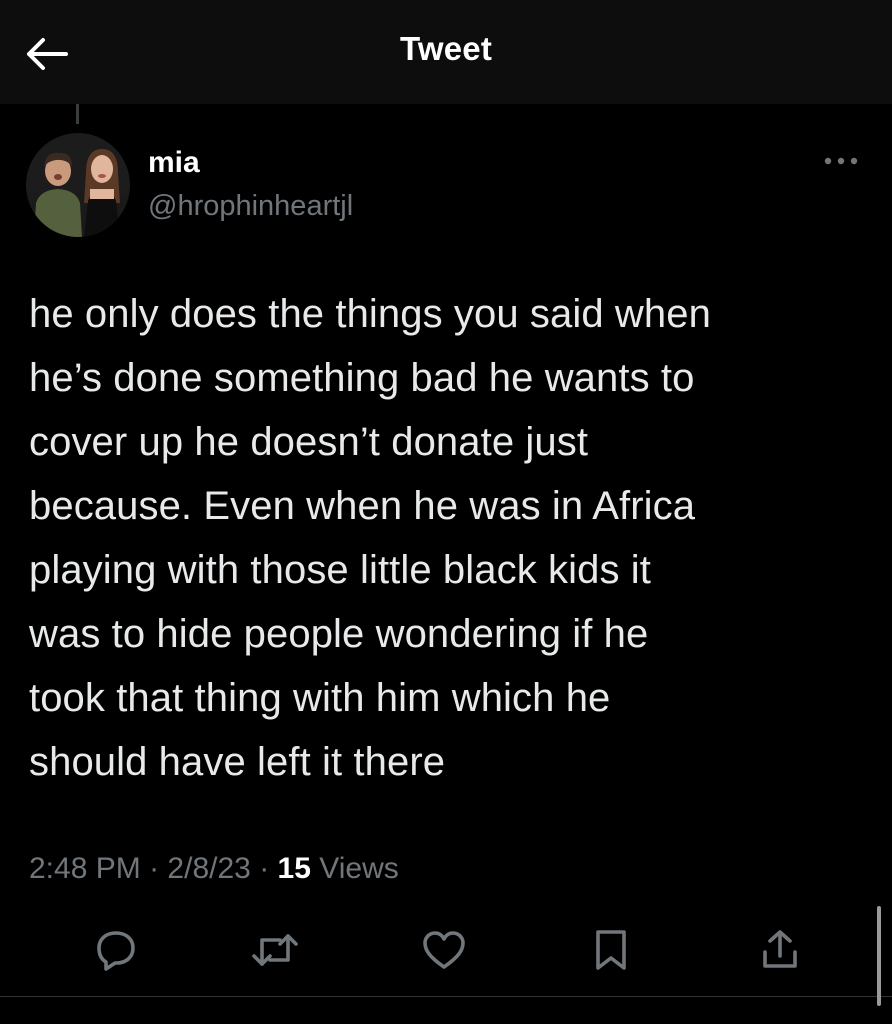 The image size is (892, 1024). Describe the element at coordinates (294, 868) in the screenshot. I see `views-count: 15` at that location.